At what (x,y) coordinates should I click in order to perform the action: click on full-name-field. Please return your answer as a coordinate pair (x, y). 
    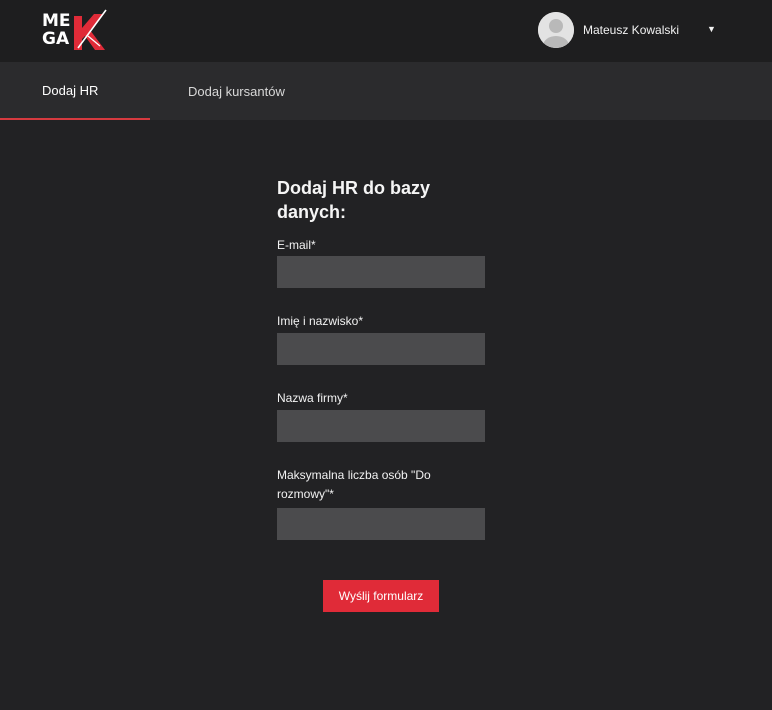
    Looking at the image, I should click on (381, 349).